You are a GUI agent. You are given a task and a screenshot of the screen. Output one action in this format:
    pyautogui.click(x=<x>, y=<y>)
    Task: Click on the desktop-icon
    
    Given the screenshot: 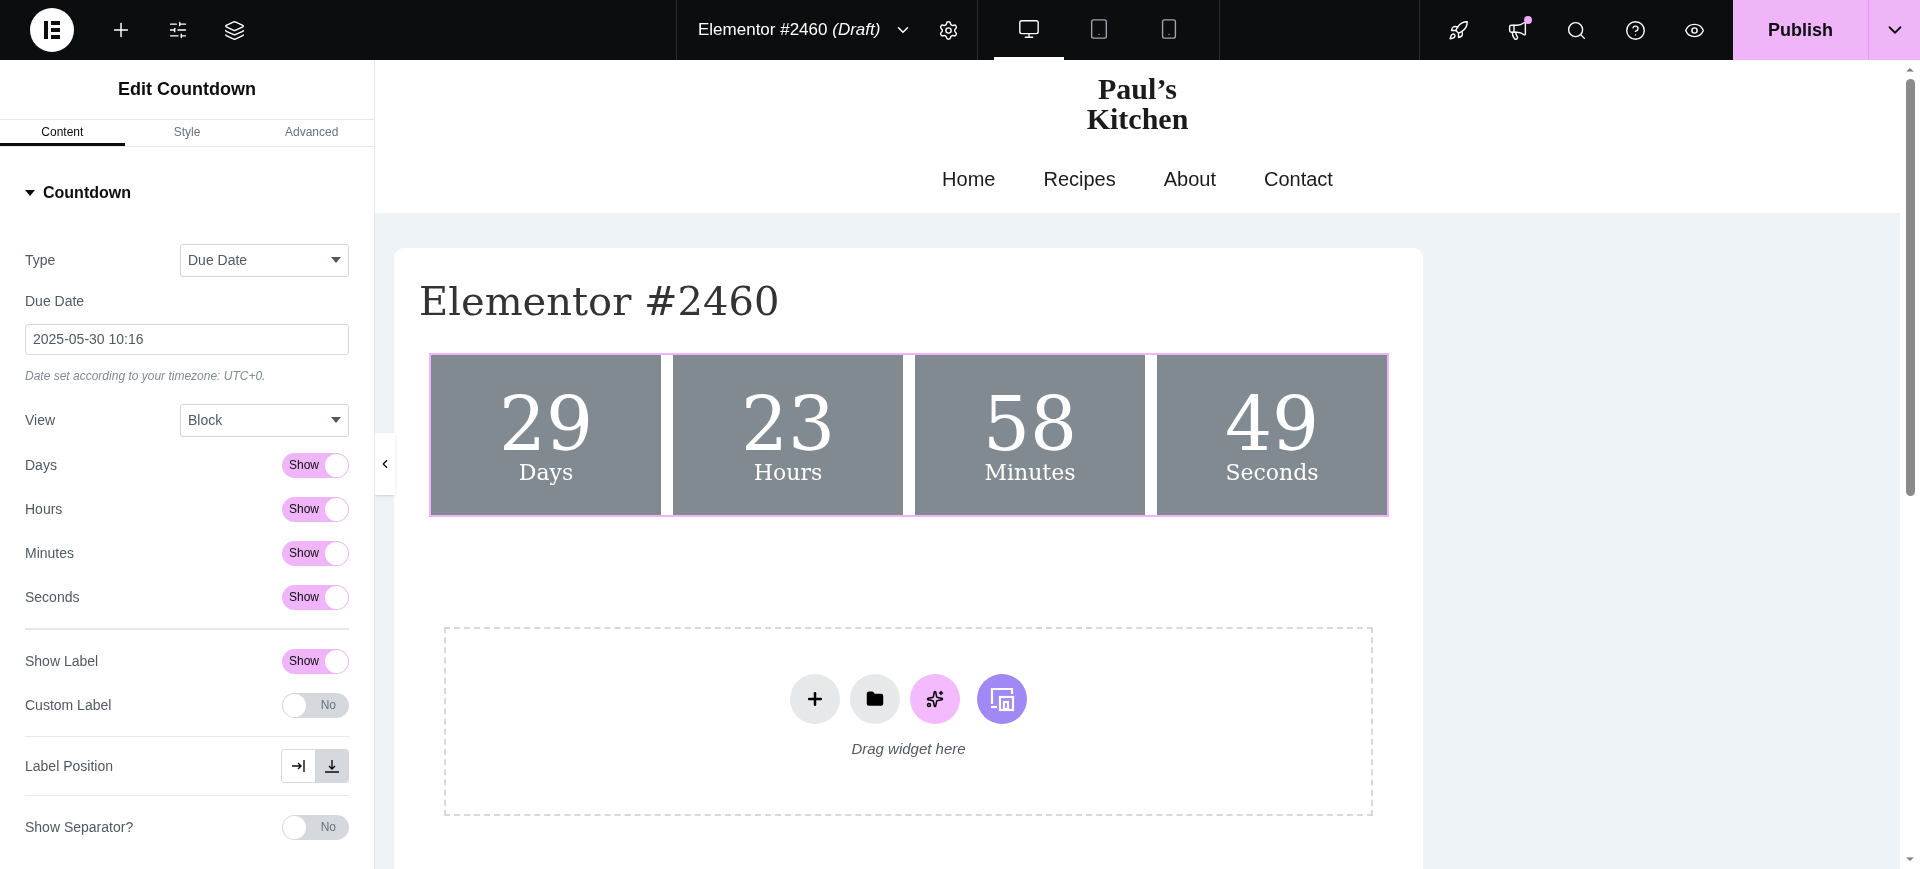 What is the action you would take?
    pyautogui.click(x=1029, y=28)
    